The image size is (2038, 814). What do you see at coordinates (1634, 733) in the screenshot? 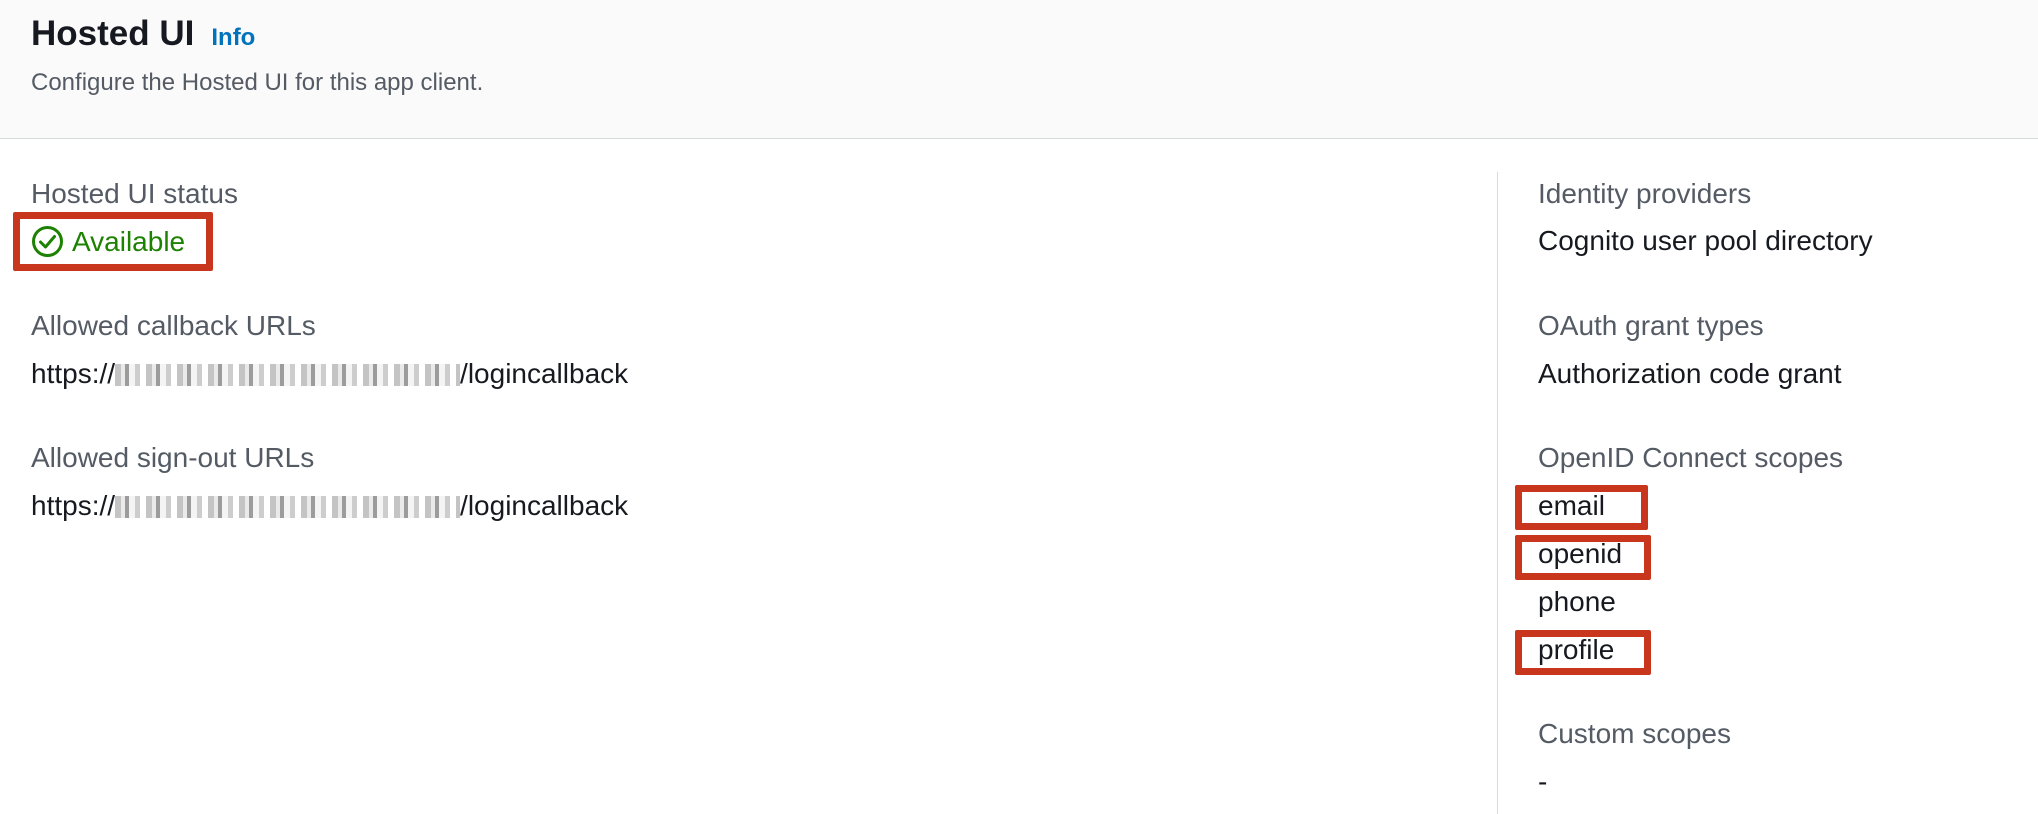
I see `custom-scopes-label: Custom scopes` at bounding box center [1634, 733].